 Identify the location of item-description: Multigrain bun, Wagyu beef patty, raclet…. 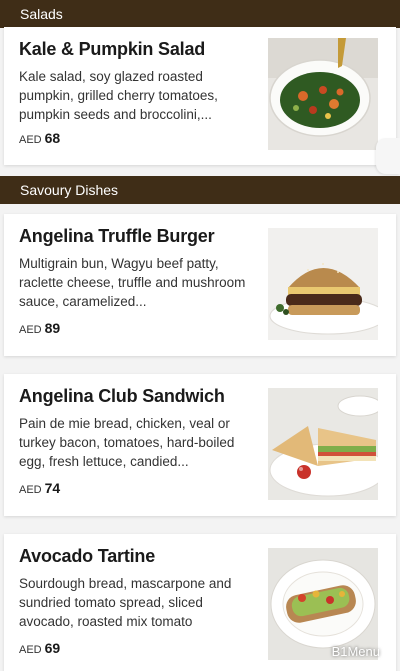
(132, 282).